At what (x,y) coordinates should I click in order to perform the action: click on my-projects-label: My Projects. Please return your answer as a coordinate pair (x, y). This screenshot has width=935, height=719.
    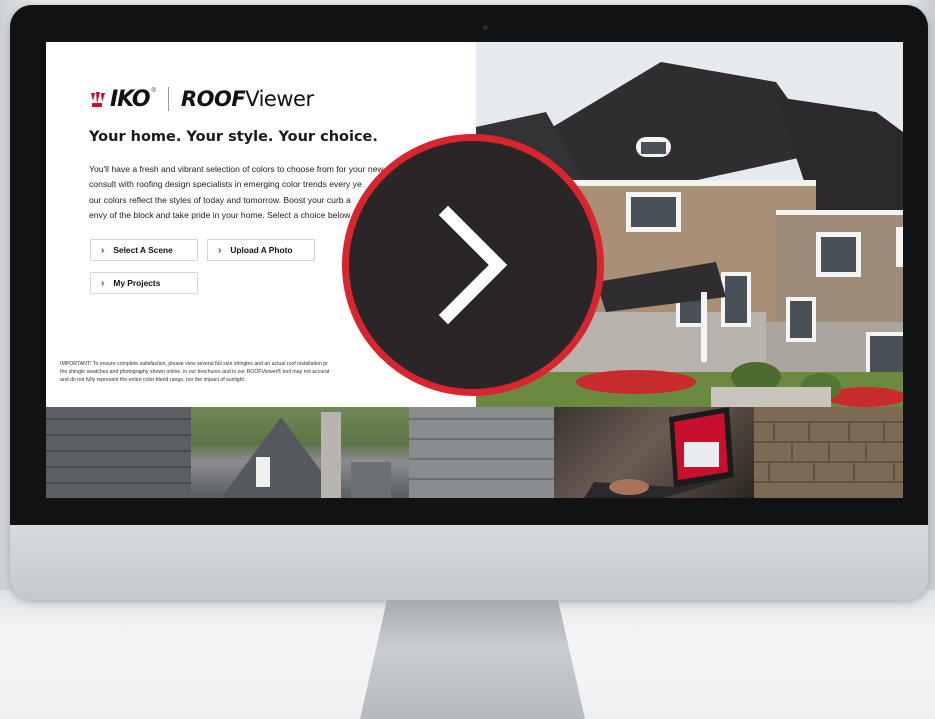
    Looking at the image, I should click on (137, 283).